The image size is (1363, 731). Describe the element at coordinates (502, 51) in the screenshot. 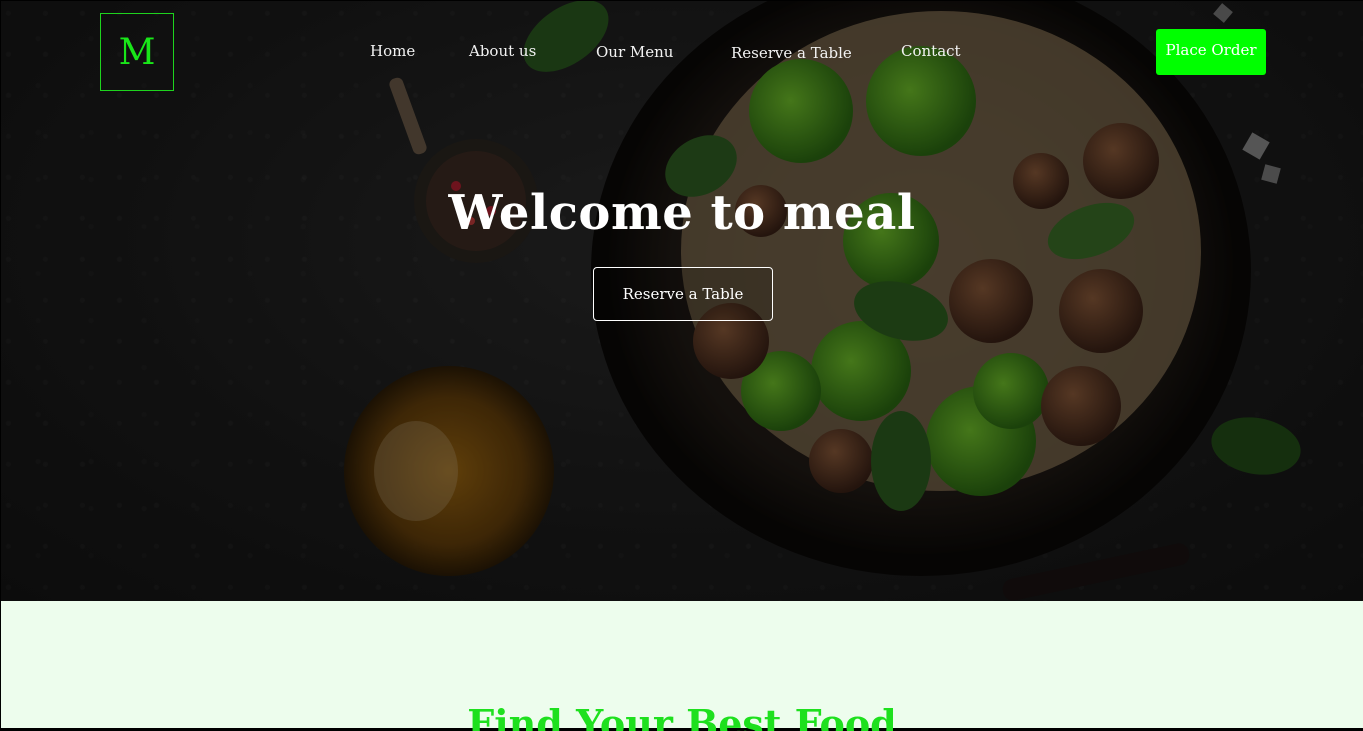

I see `nav-about-us: About us` at that location.